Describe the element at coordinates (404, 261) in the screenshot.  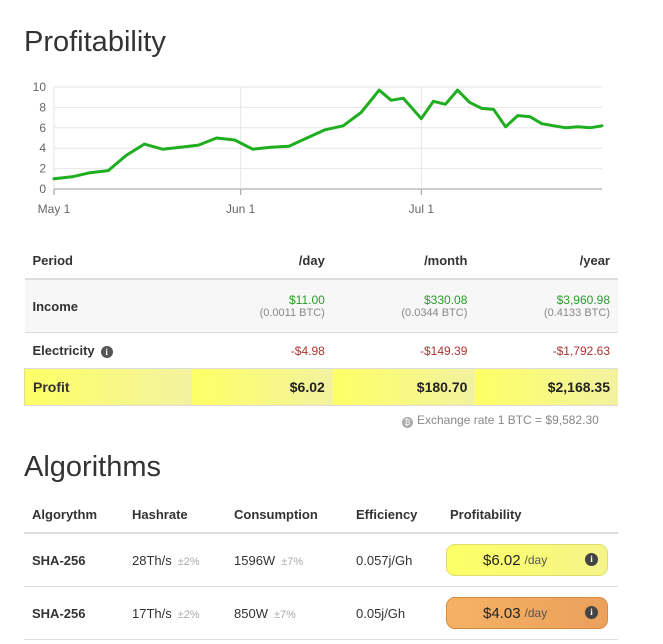
I see `col-month: /month` at that location.